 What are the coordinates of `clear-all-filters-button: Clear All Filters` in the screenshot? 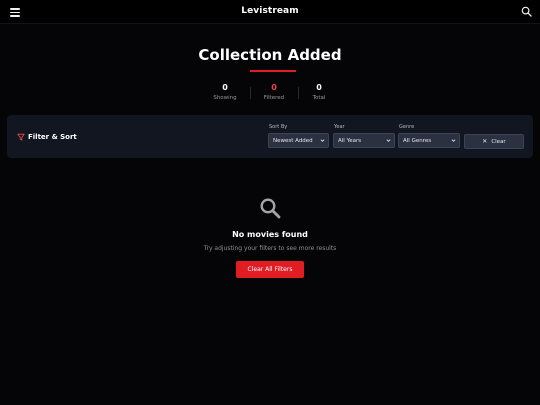 It's located at (270, 269).